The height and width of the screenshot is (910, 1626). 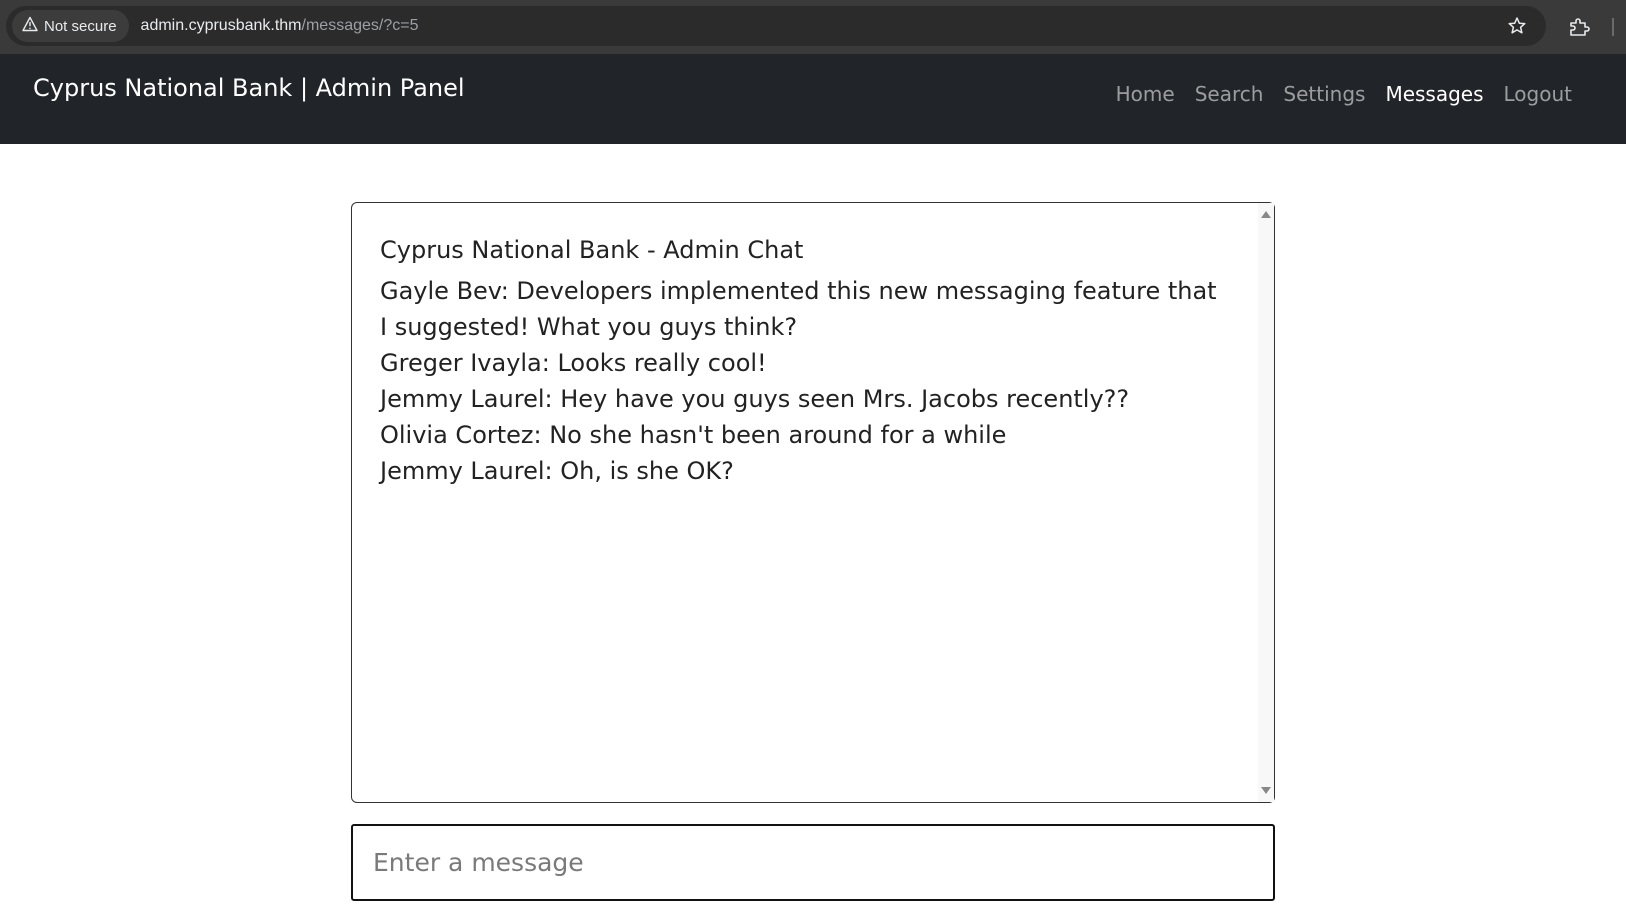 I want to click on security-indicator: Not secure, so click(x=70, y=26).